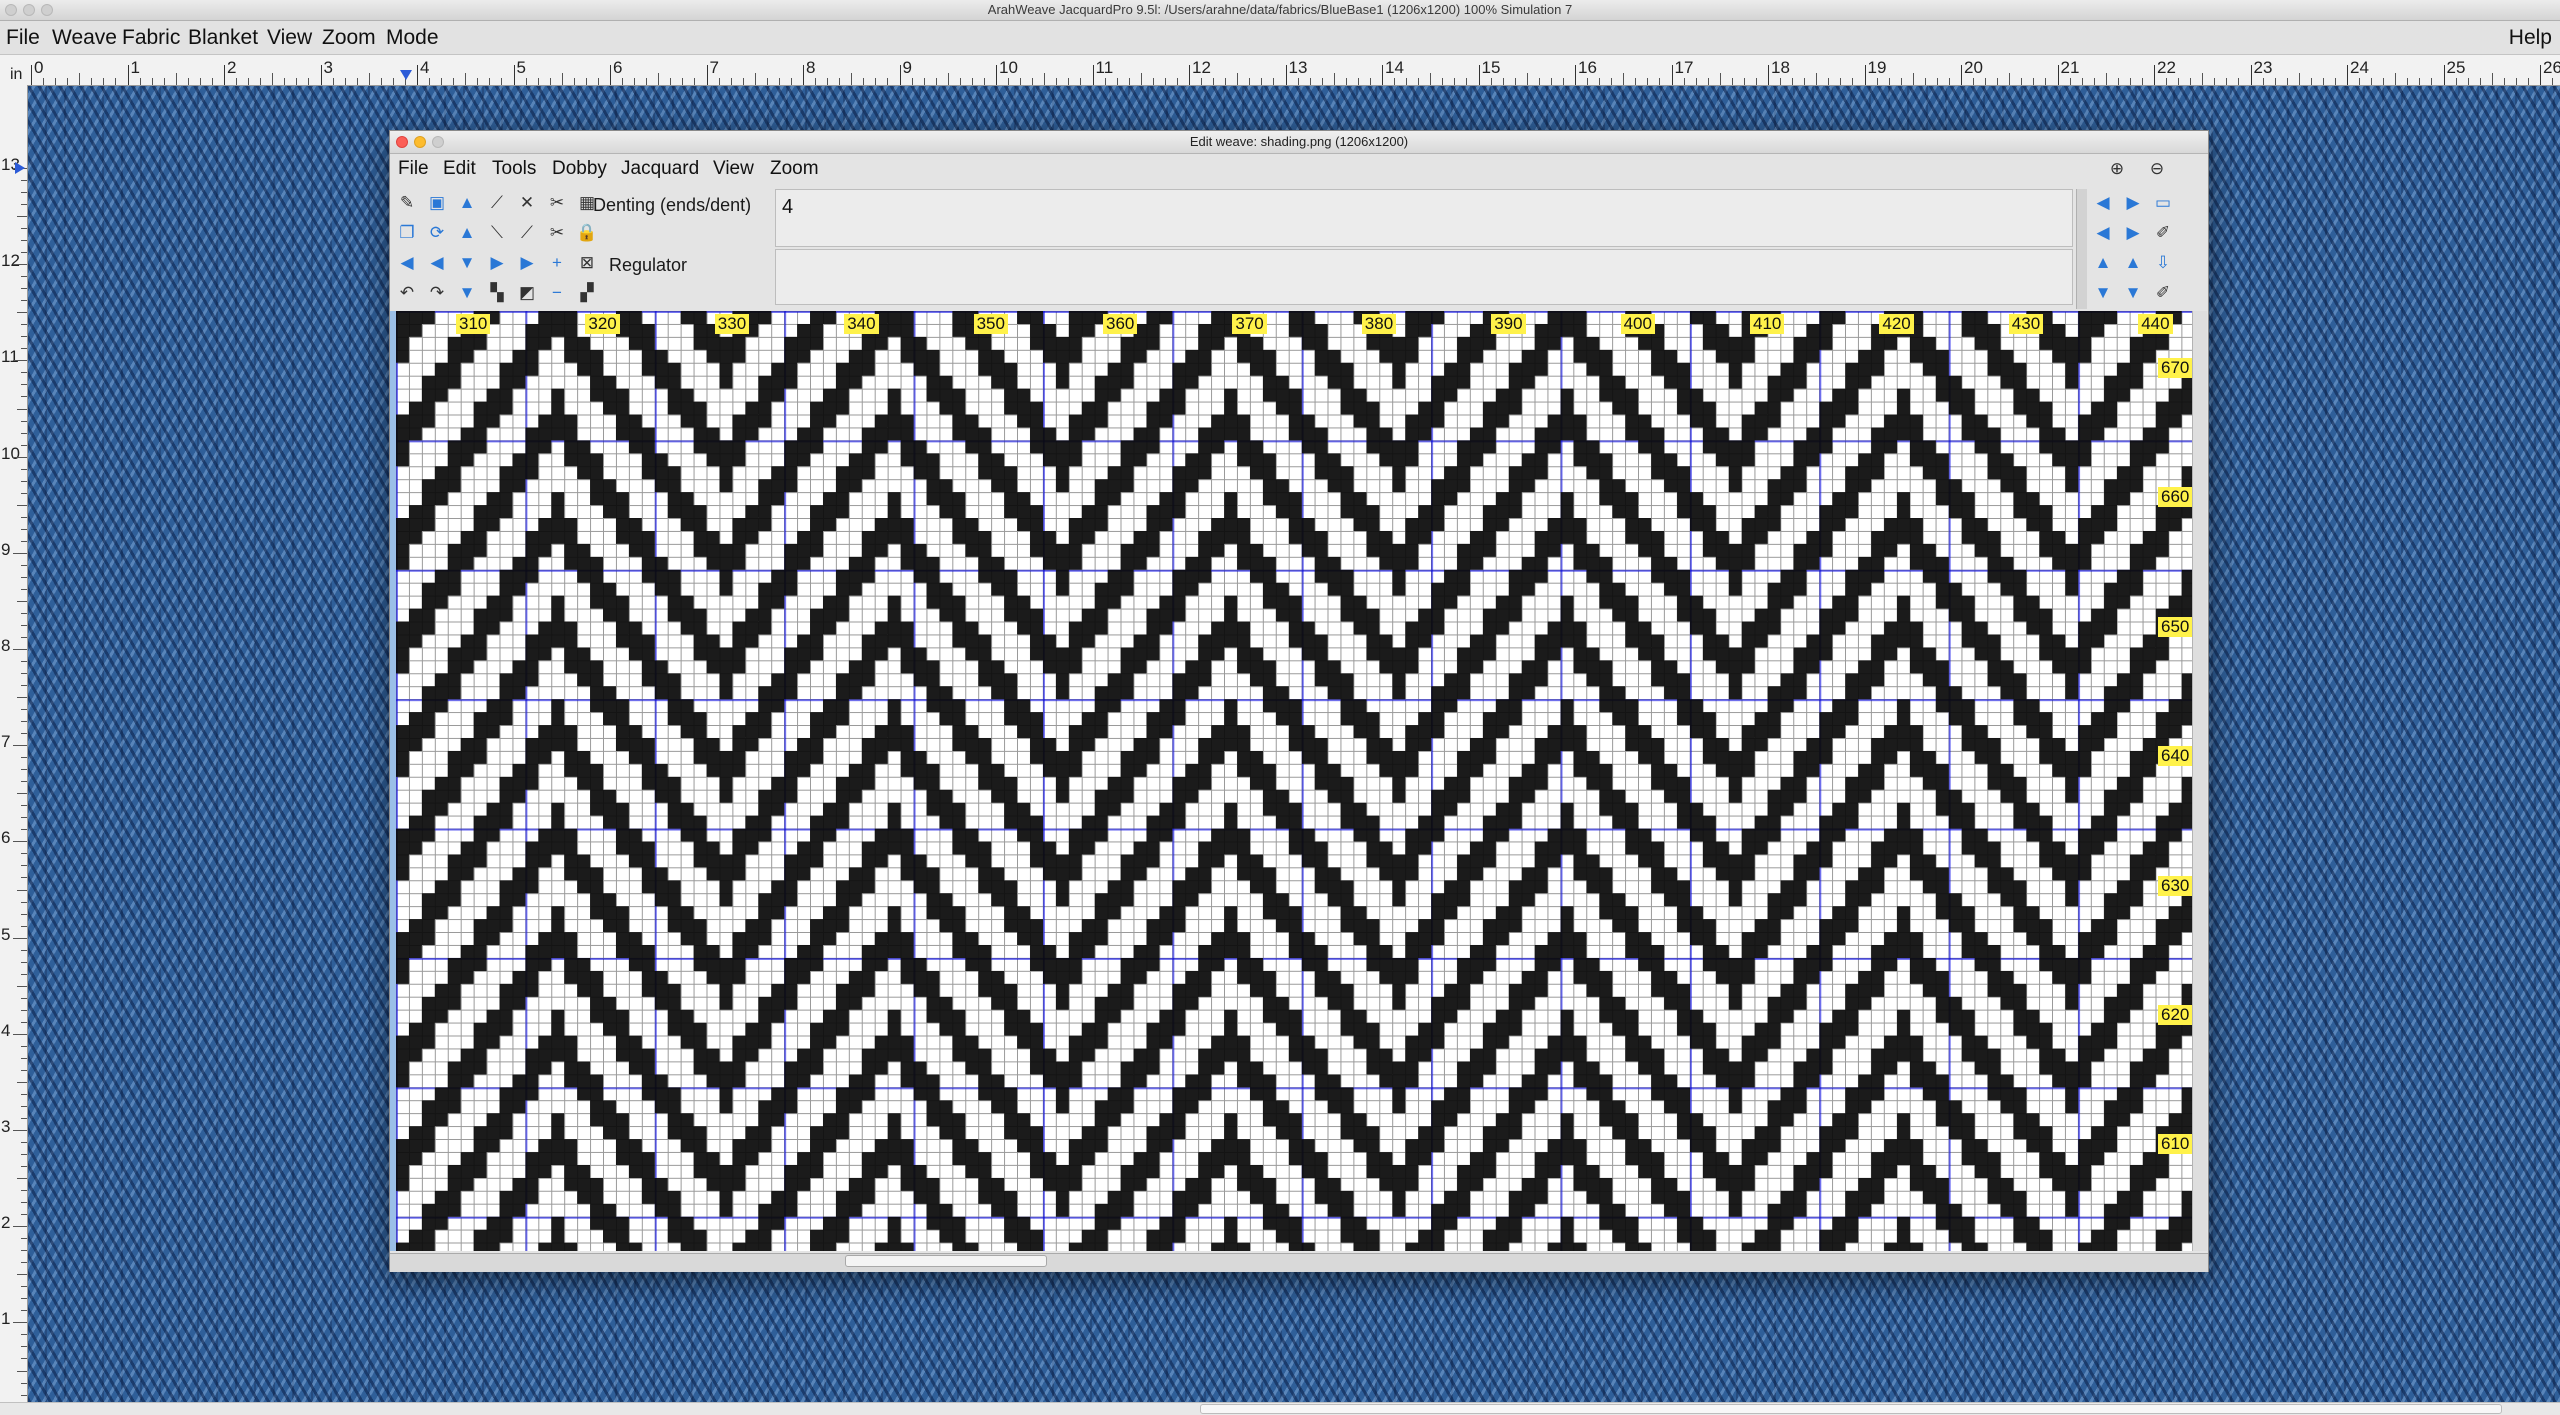 This screenshot has width=2560, height=1415. I want to click on checker-icon: ▚, so click(497, 292).